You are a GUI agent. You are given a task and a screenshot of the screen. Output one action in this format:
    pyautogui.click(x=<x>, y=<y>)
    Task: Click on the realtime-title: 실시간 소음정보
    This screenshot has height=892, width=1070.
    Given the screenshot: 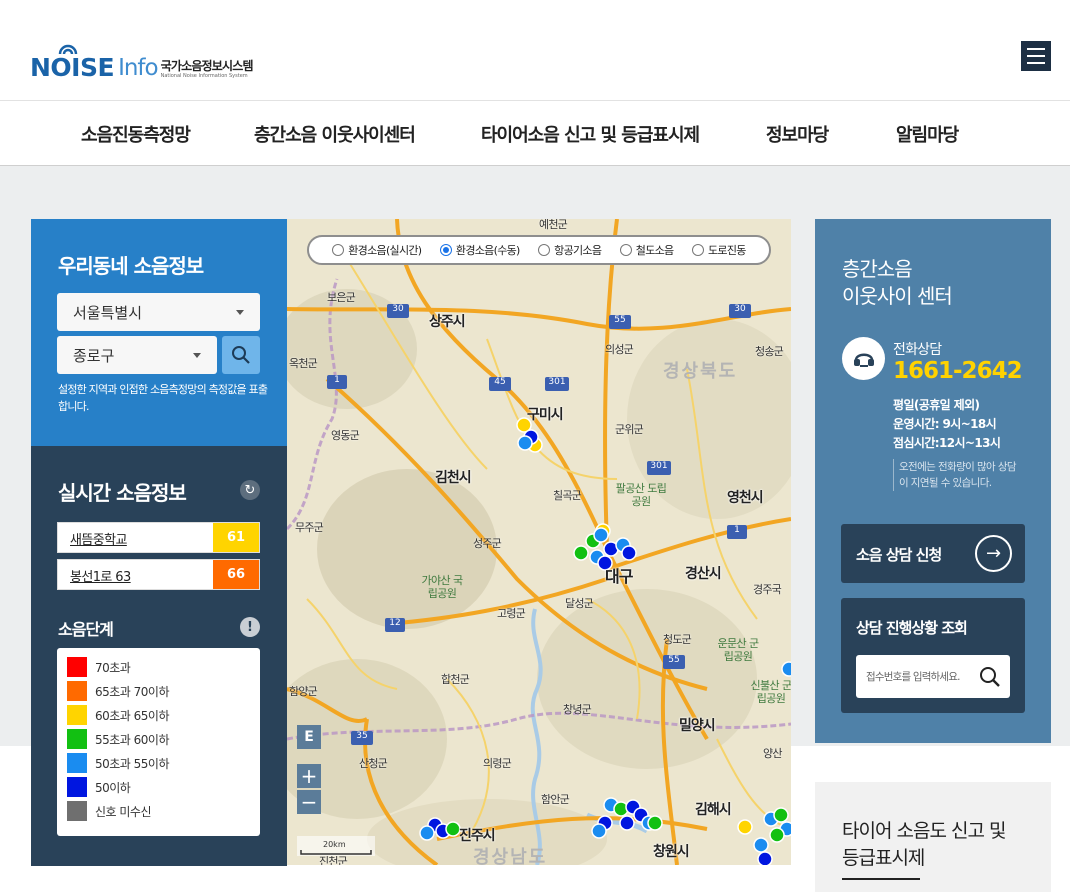 What is the action you would take?
    pyautogui.click(x=122, y=493)
    